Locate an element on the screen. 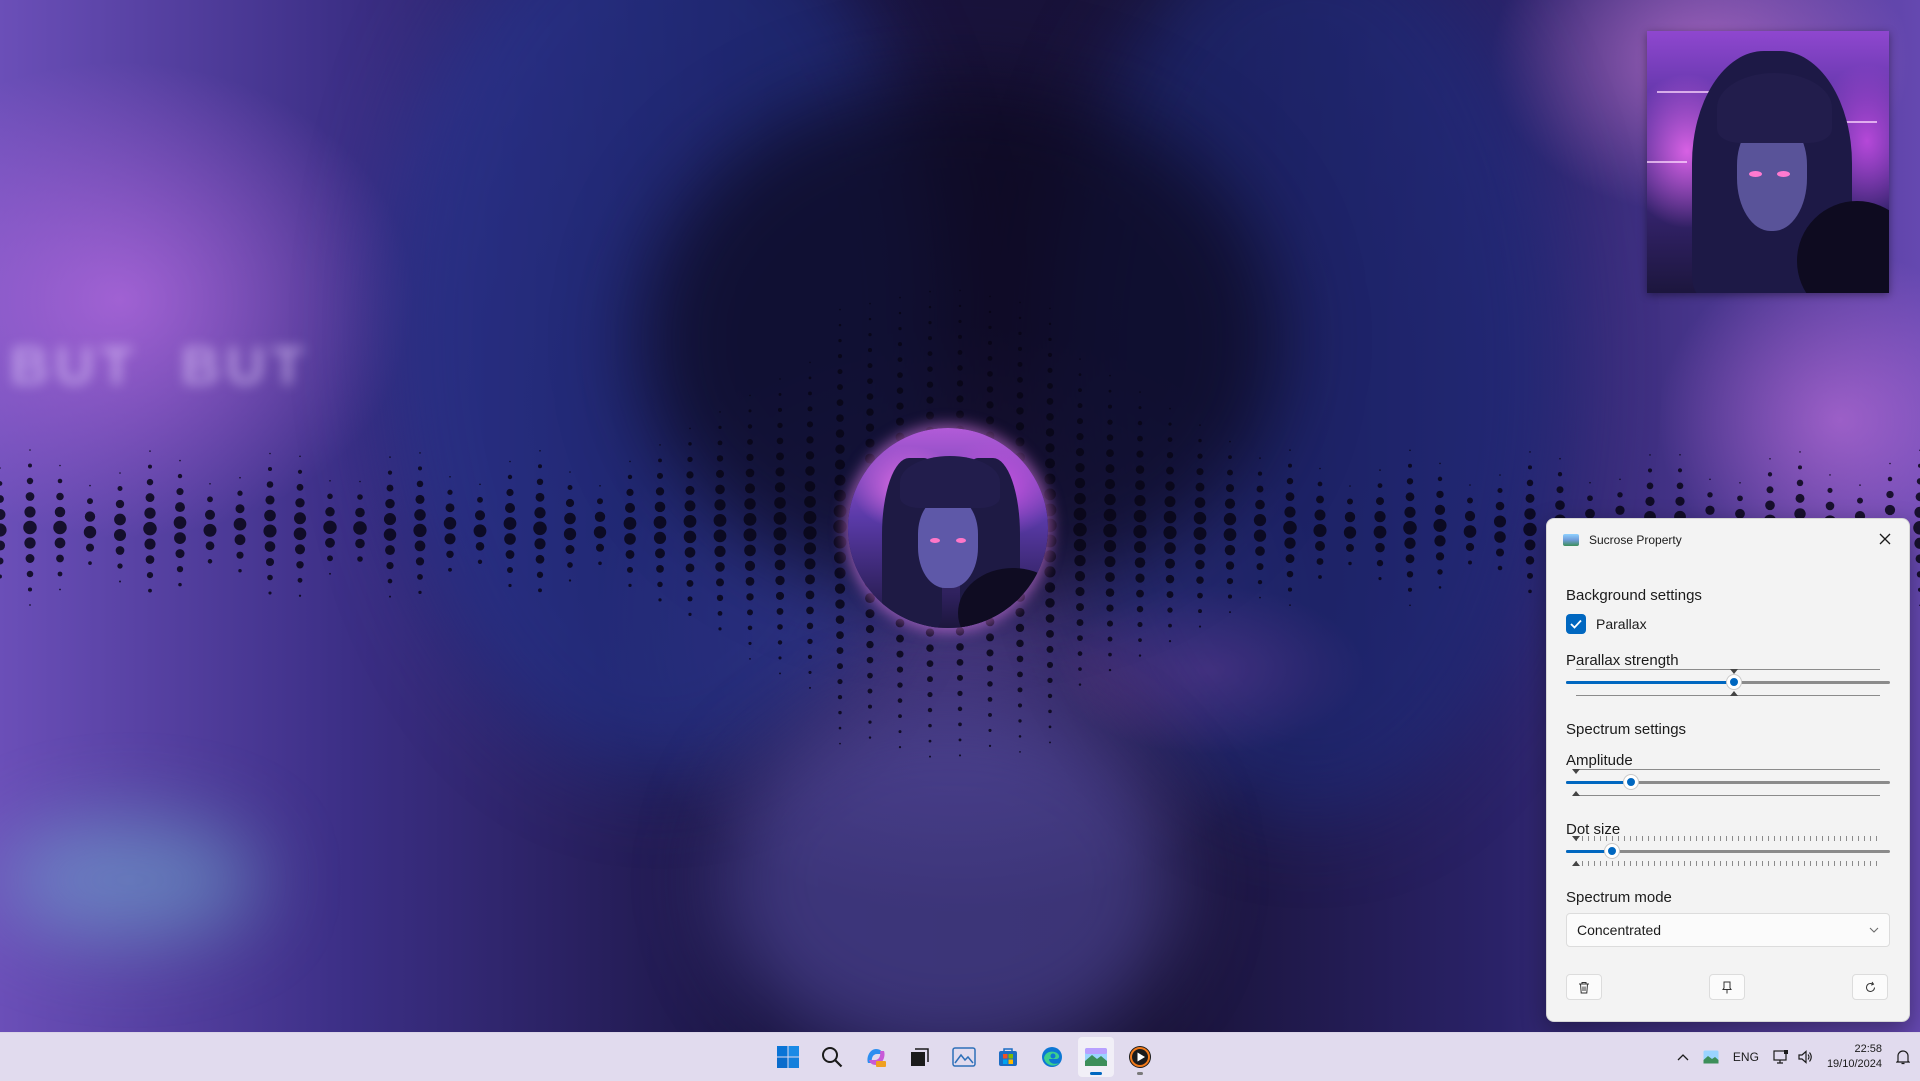 The height and width of the screenshot is (1081, 1920). delete-button is located at coordinates (1584, 987).